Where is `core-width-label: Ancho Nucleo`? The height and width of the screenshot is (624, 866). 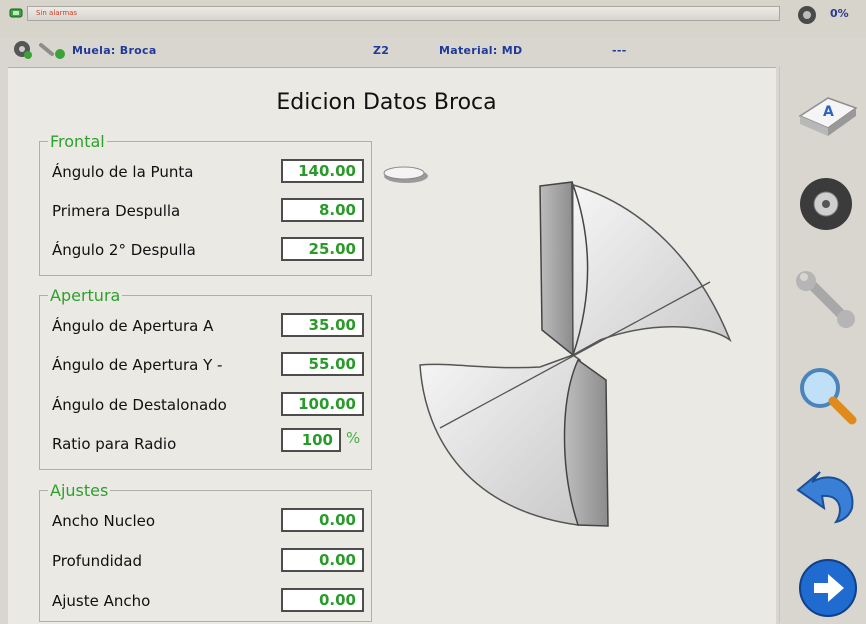 core-width-label: Ancho Nucleo is located at coordinates (104, 521).